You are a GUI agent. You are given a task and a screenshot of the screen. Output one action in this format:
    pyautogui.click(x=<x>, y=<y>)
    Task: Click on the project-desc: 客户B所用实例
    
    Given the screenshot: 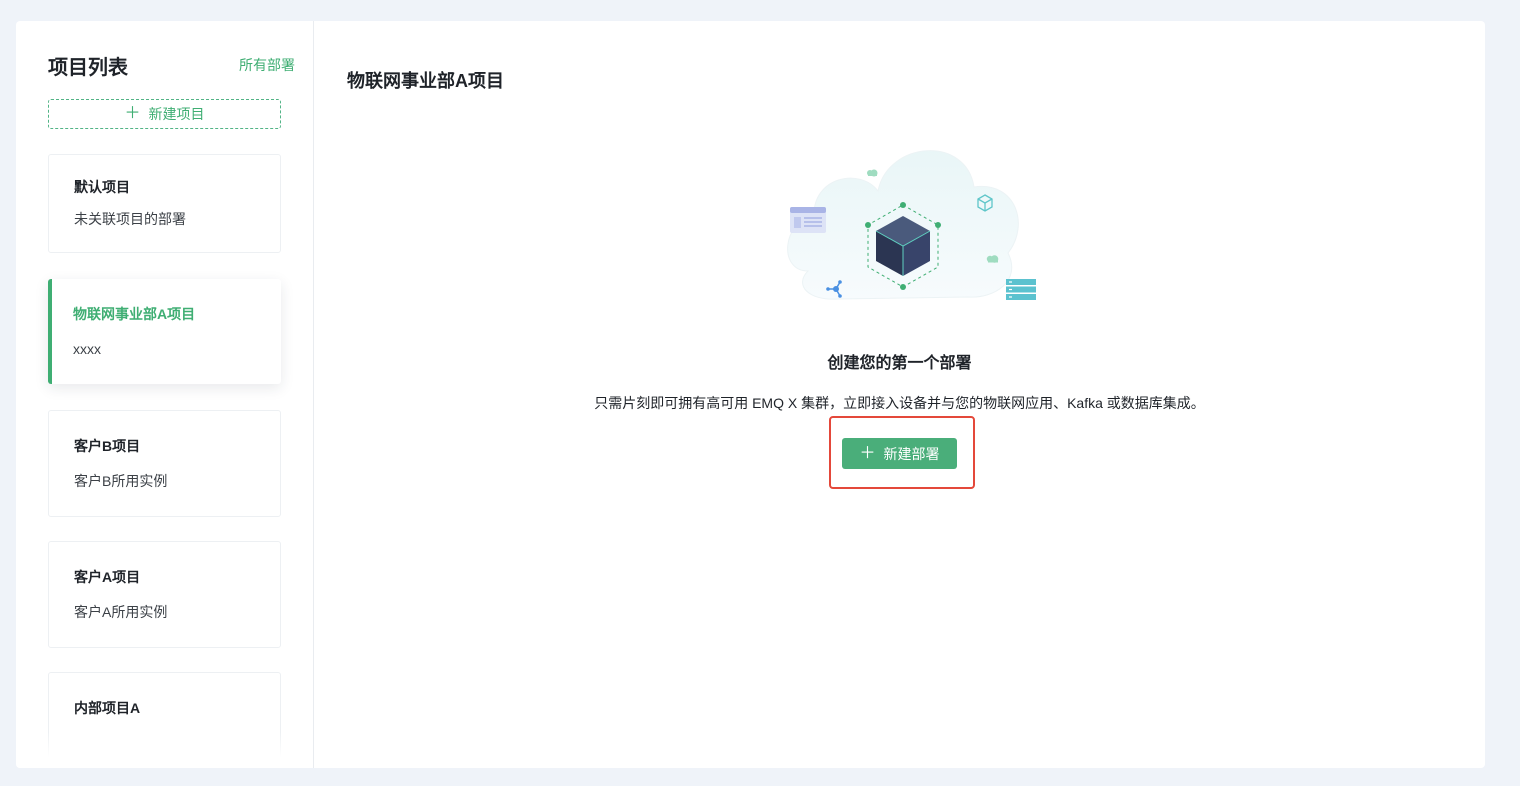 What is the action you would take?
    pyautogui.click(x=121, y=481)
    